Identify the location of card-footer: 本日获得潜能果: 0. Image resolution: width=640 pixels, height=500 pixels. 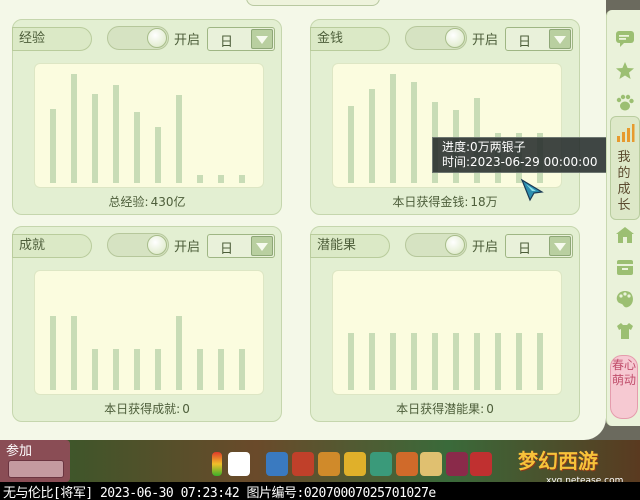
(445, 408).